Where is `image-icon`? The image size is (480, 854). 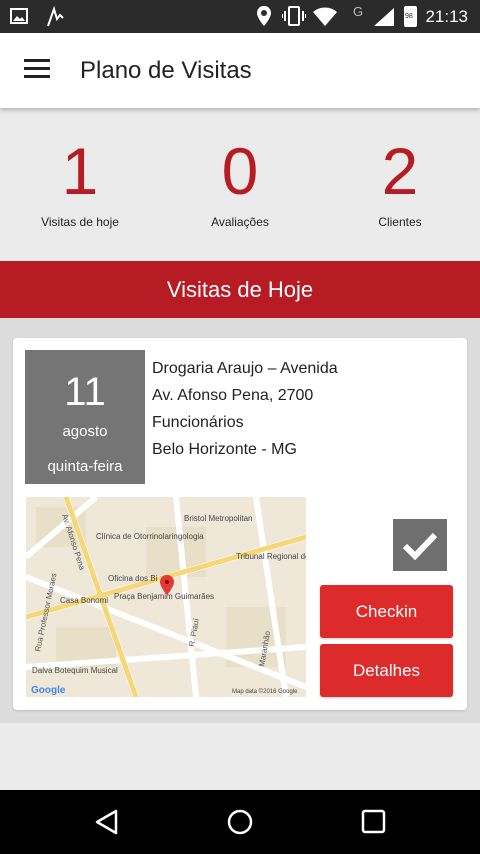
image-icon is located at coordinates (19, 16).